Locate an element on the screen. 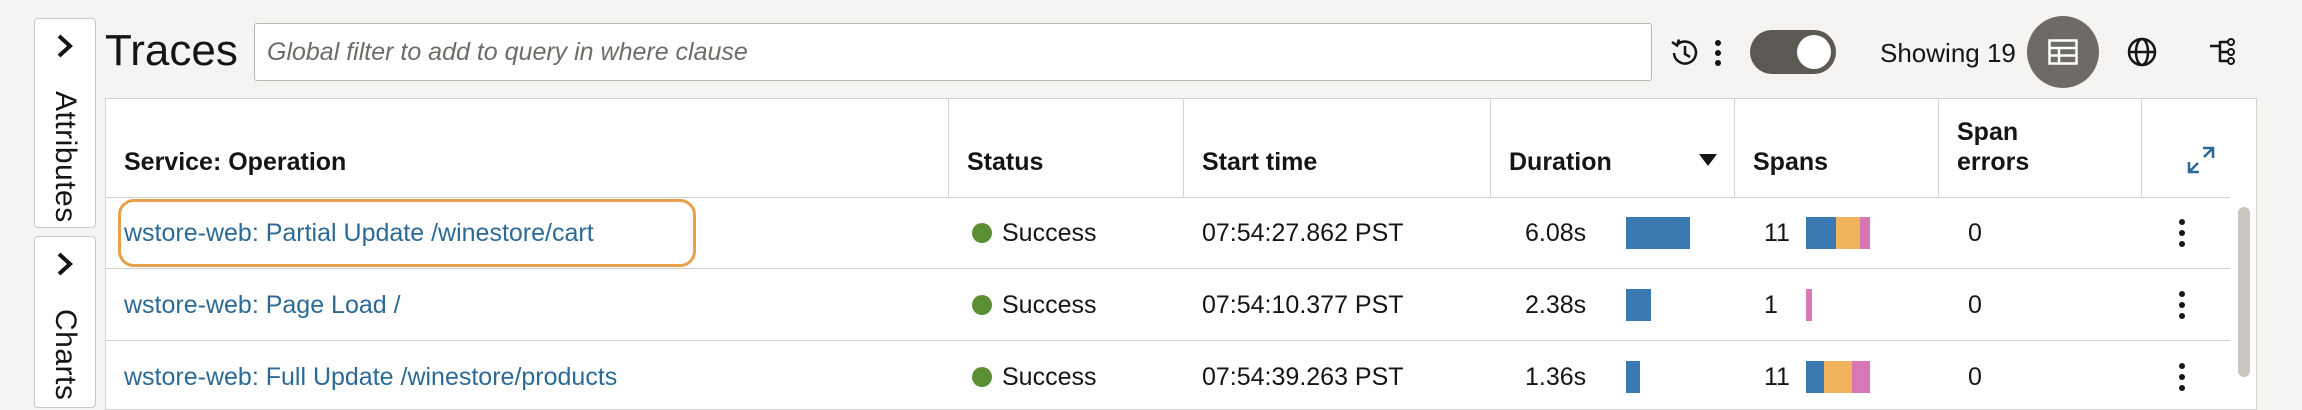 The width and height of the screenshot is (2302, 410). charts-side-tab: Charts is located at coordinates (65, 322).